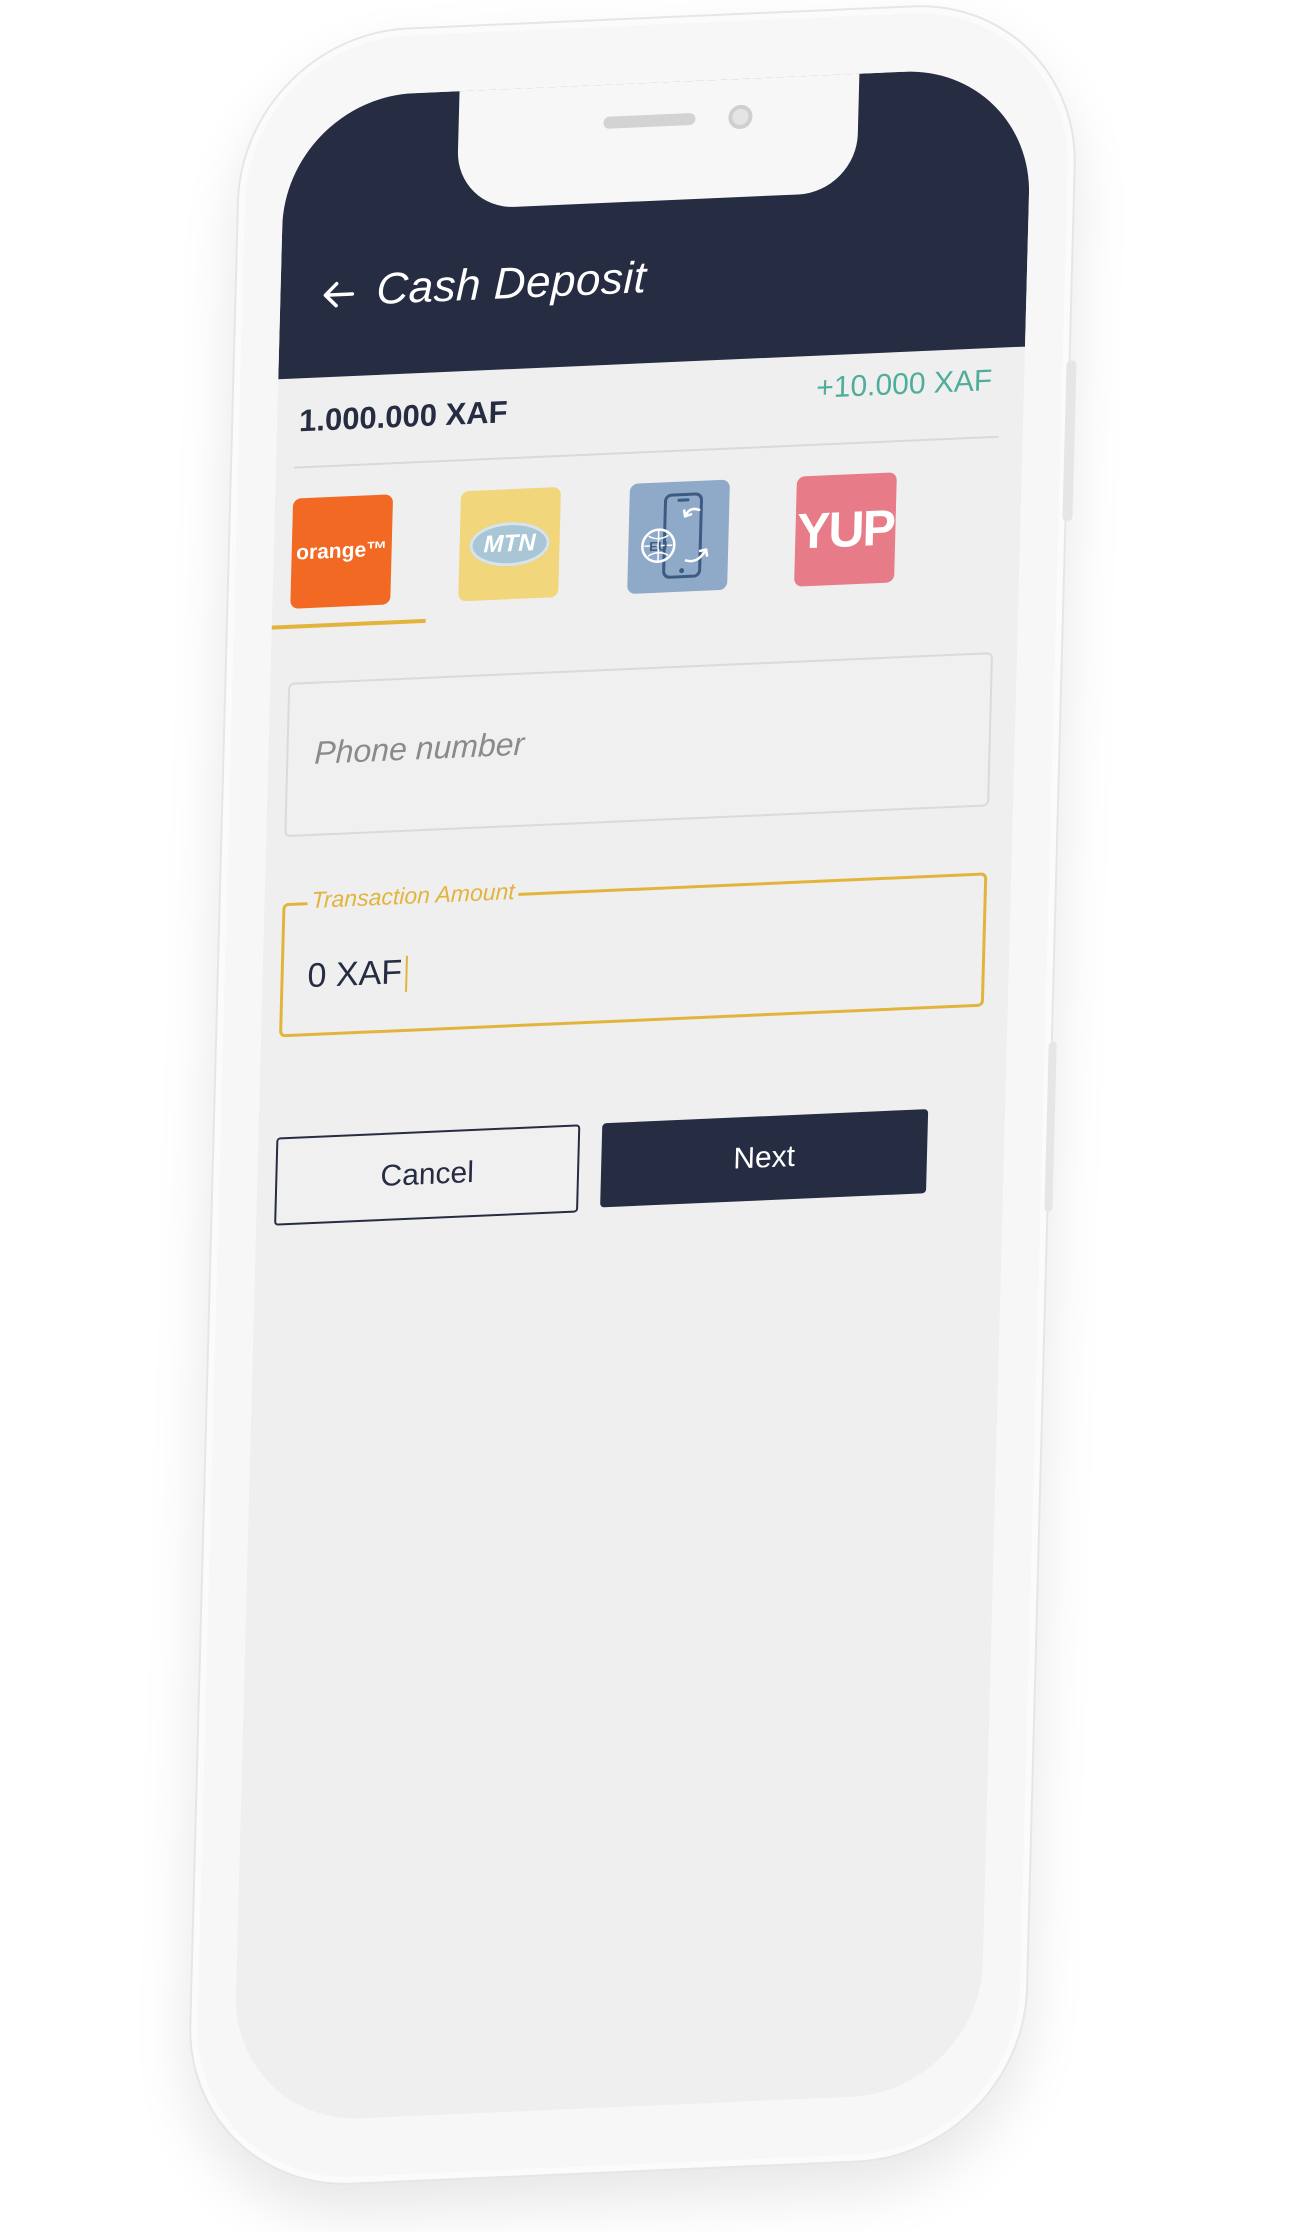 The image size is (1308, 2232). What do you see at coordinates (904, 384) in the screenshot?
I see `bonus-amount: +10.000 XAF` at bounding box center [904, 384].